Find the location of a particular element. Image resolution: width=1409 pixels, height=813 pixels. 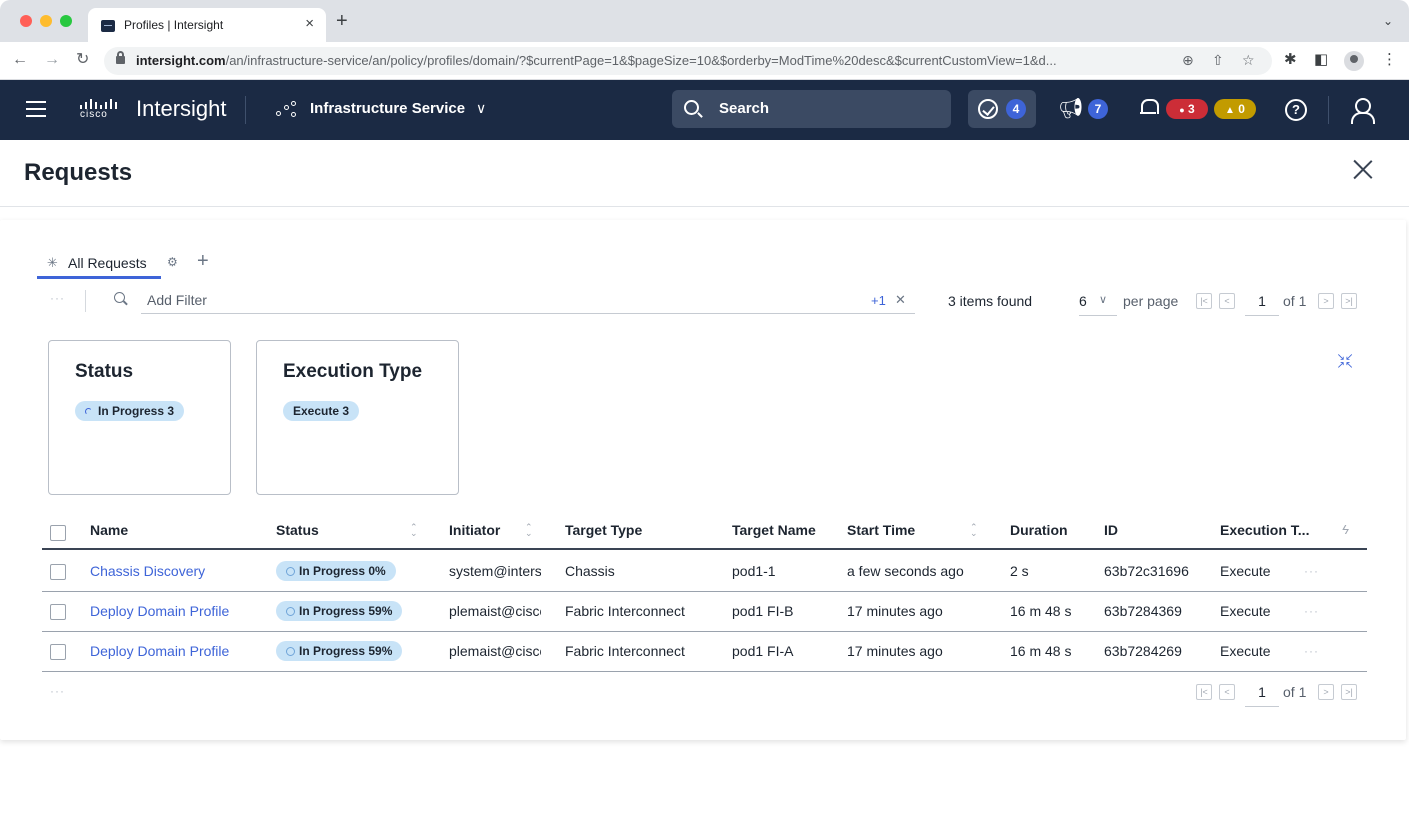

per-page-select: 6 ∨ is located at coordinates (1098, 301).